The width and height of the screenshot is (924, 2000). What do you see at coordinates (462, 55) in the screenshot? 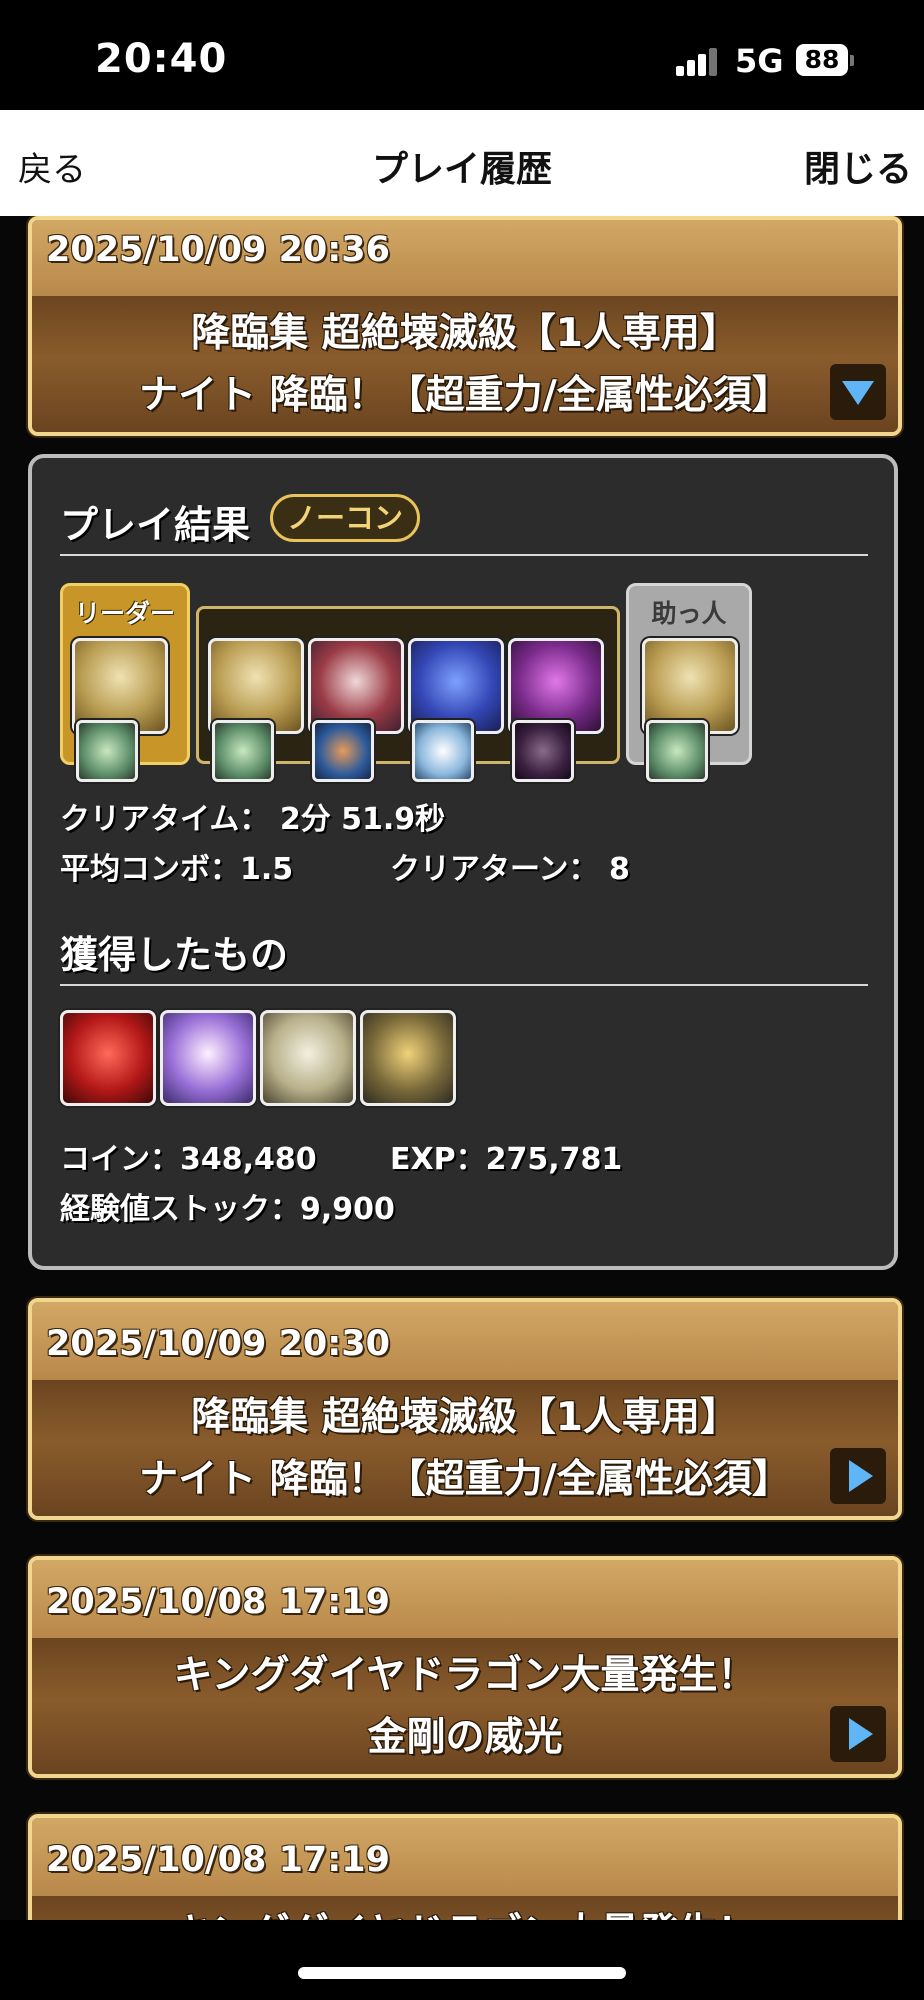
I see `status-bar: 20:40 5G 88` at bounding box center [462, 55].